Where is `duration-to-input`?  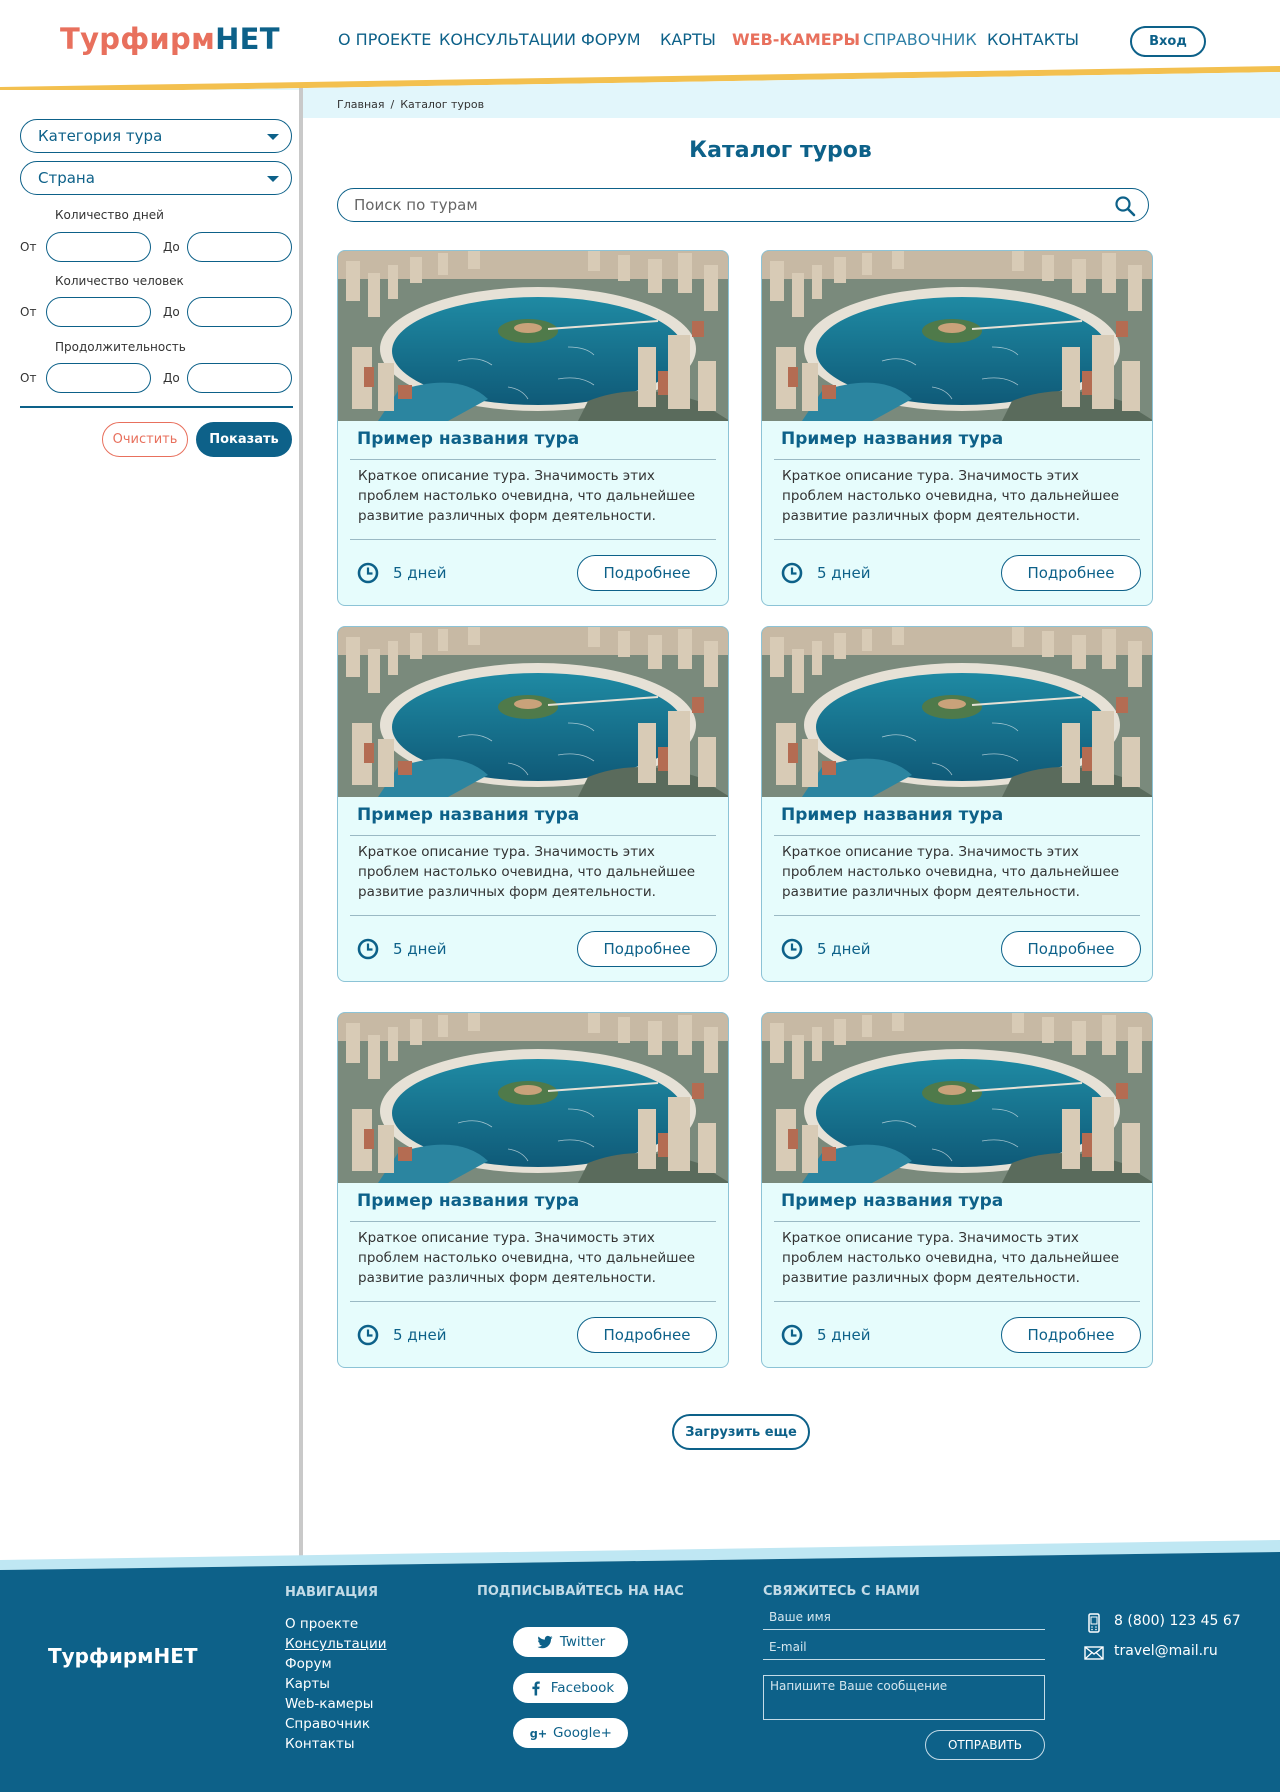 duration-to-input is located at coordinates (239, 378).